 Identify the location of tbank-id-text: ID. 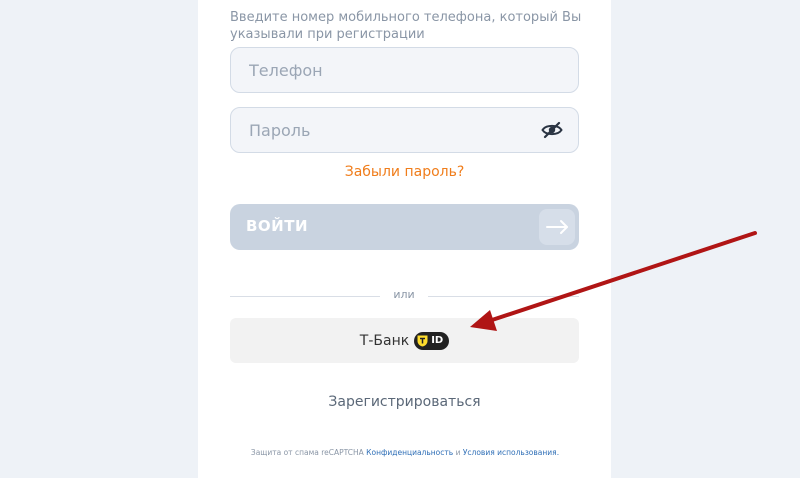
(437, 340).